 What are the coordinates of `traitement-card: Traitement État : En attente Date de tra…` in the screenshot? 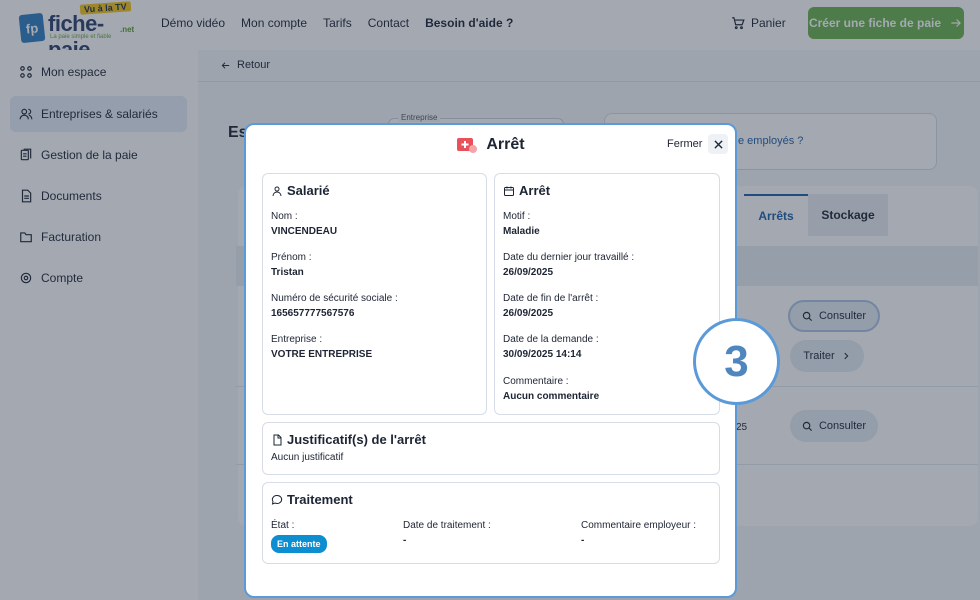 It's located at (491, 523).